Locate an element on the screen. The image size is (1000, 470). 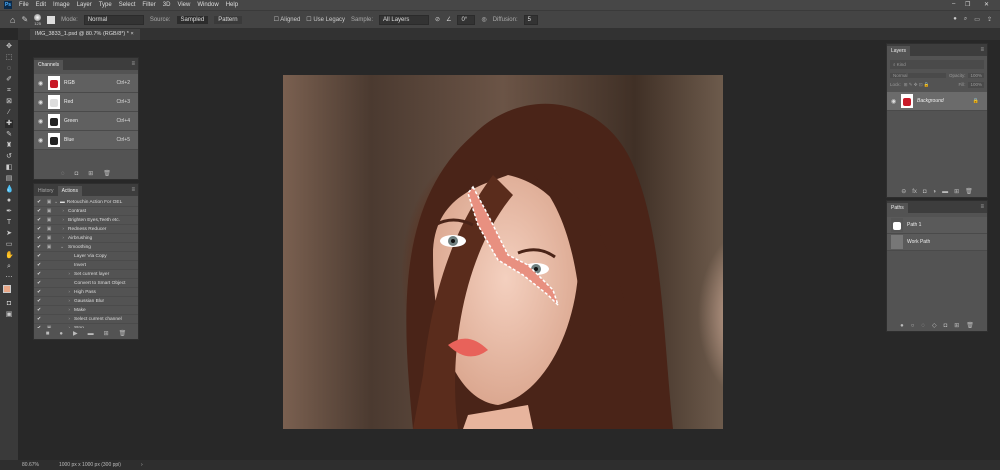
tab-actions: Actions is located at coordinates (69, 191).